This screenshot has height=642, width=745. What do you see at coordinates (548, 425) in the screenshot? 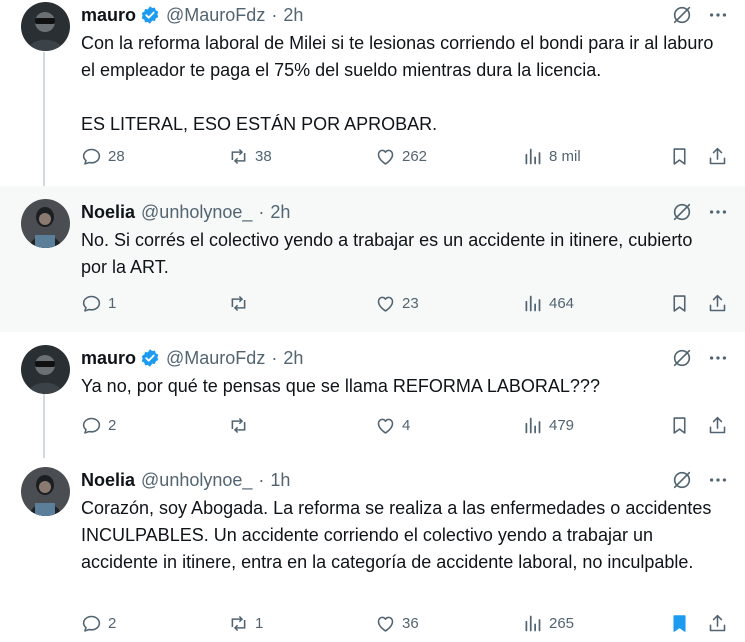
I see `views-button: 479` at bounding box center [548, 425].